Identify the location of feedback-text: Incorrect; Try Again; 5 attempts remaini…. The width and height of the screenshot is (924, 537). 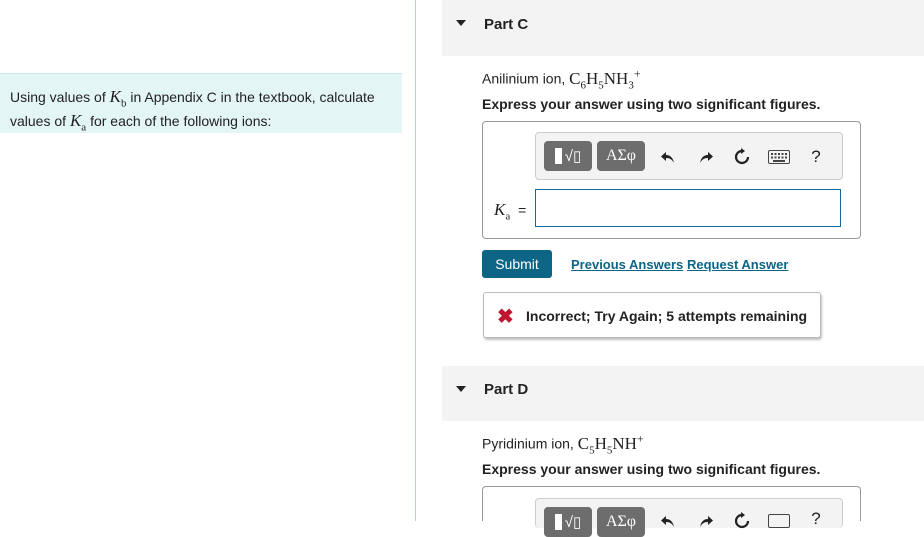
(667, 316).